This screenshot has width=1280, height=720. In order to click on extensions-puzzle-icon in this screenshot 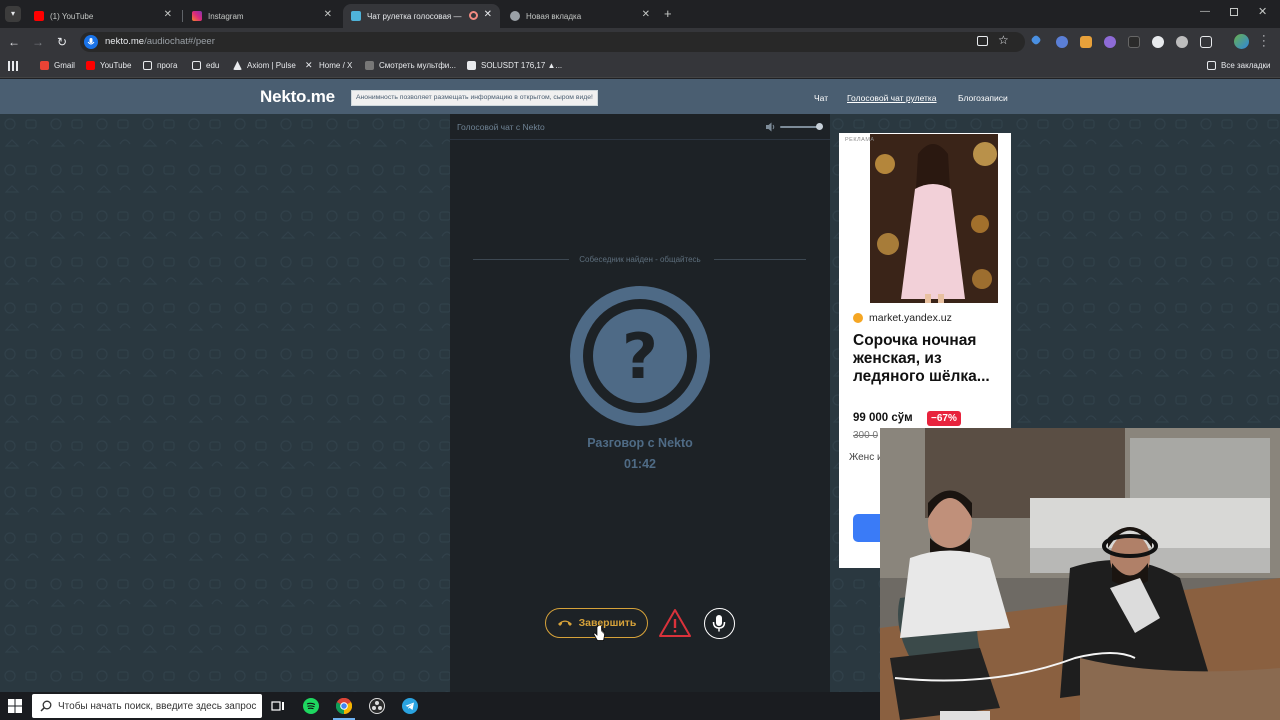, I will do `click(1206, 42)`.